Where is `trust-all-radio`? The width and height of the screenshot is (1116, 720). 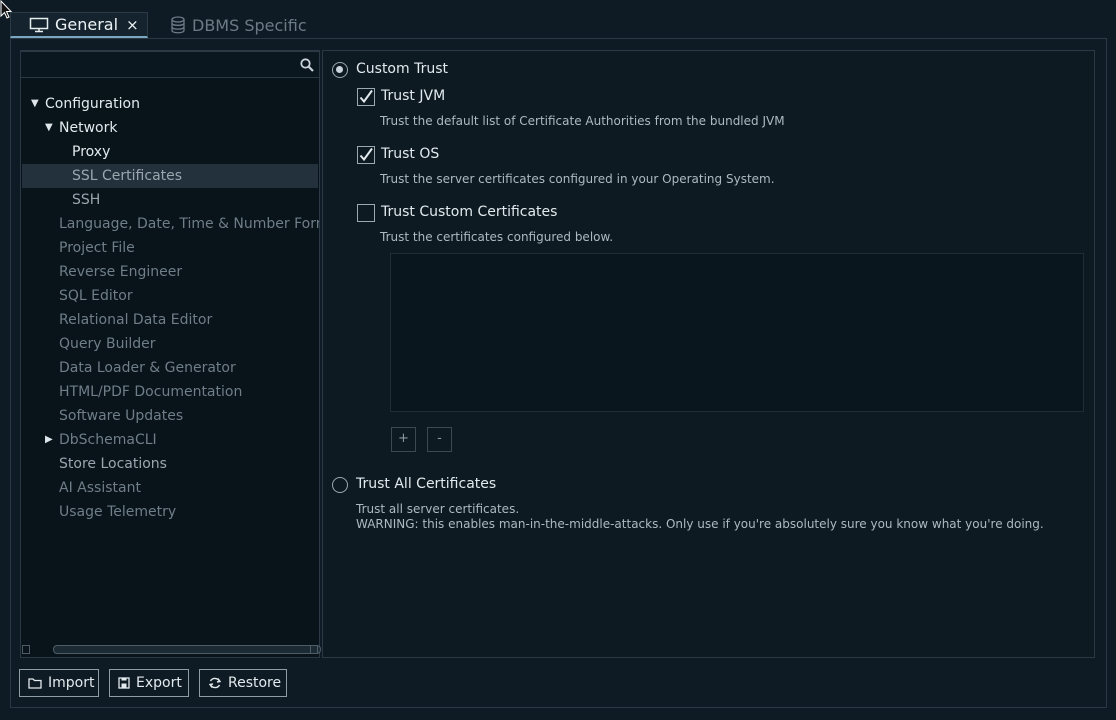
trust-all-radio is located at coordinates (340, 485).